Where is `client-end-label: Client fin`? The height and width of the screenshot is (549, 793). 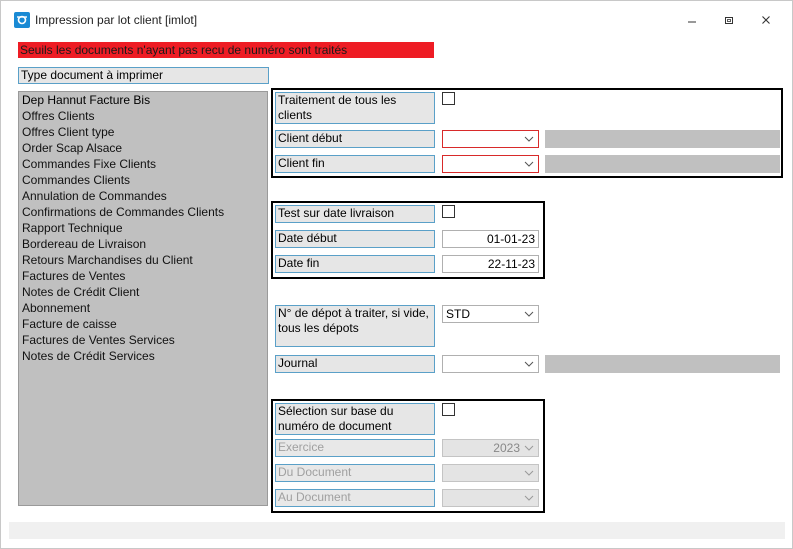 client-end-label: Client fin is located at coordinates (355, 164).